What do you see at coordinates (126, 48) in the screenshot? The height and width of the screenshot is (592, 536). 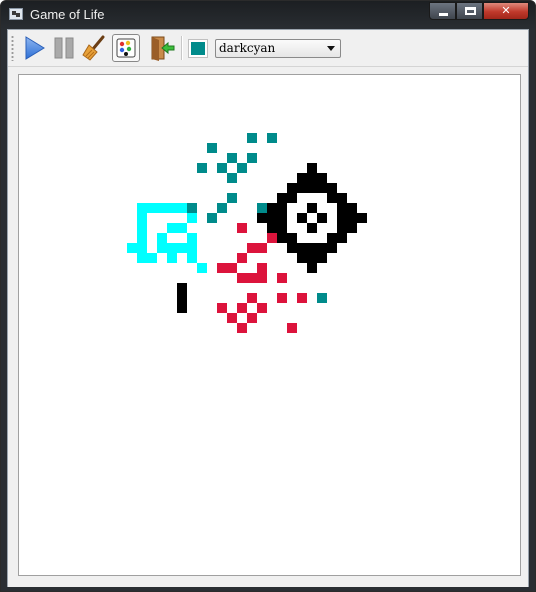 I see `palette-button` at bounding box center [126, 48].